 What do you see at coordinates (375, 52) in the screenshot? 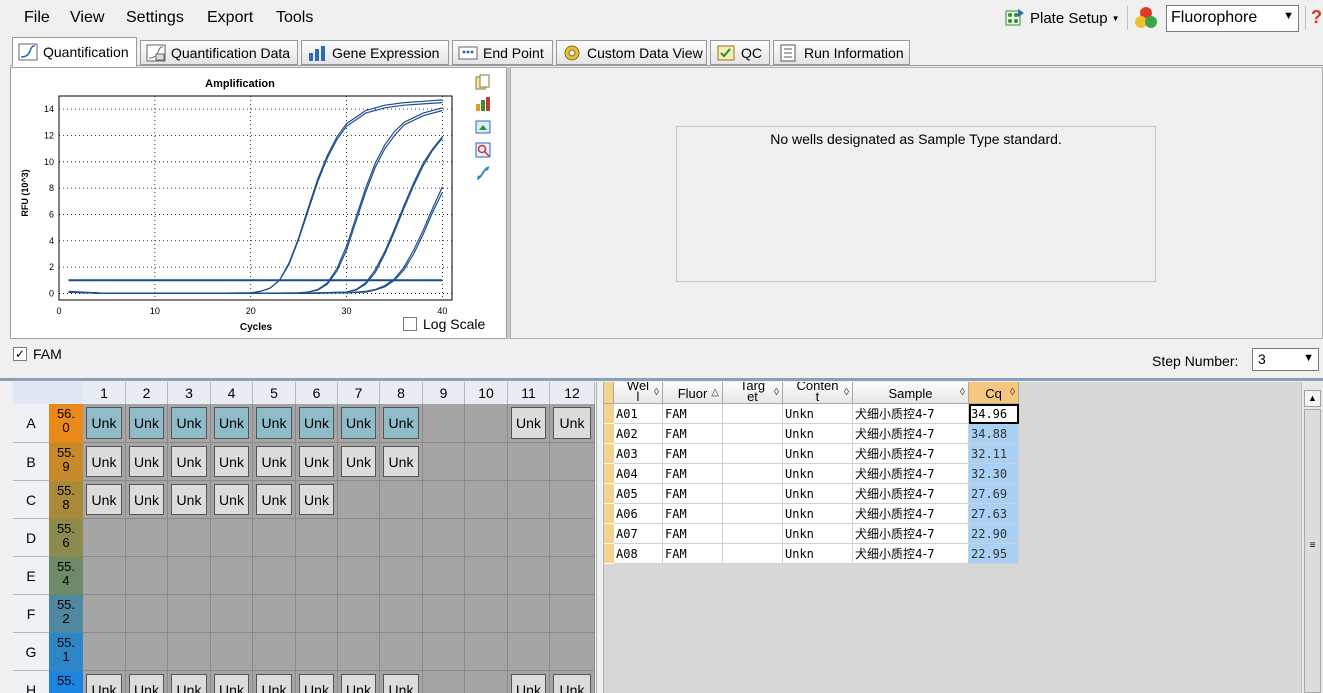
I see `tab-gene-expression: Gene Expression` at bounding box center [375, 52].